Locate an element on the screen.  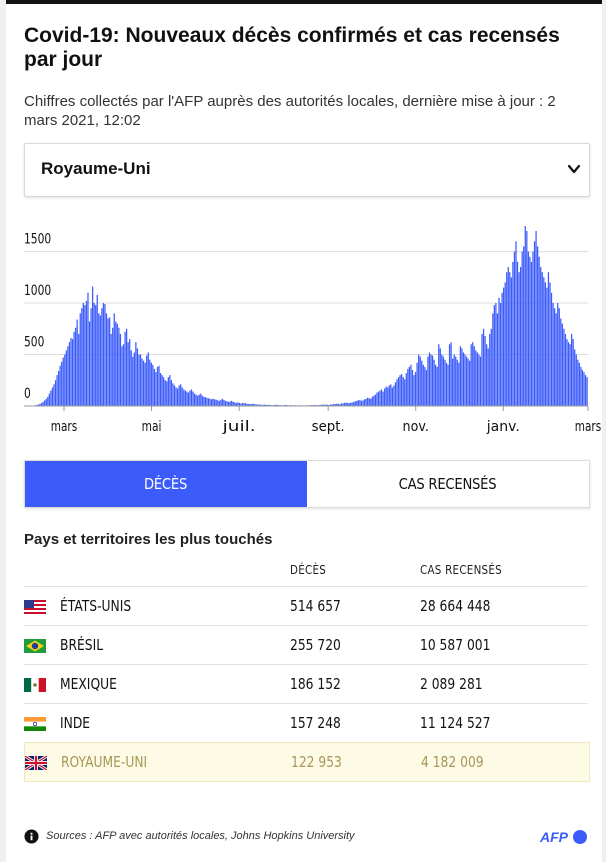
deaths-value: 514 657 is located at coordinates (315, 606).